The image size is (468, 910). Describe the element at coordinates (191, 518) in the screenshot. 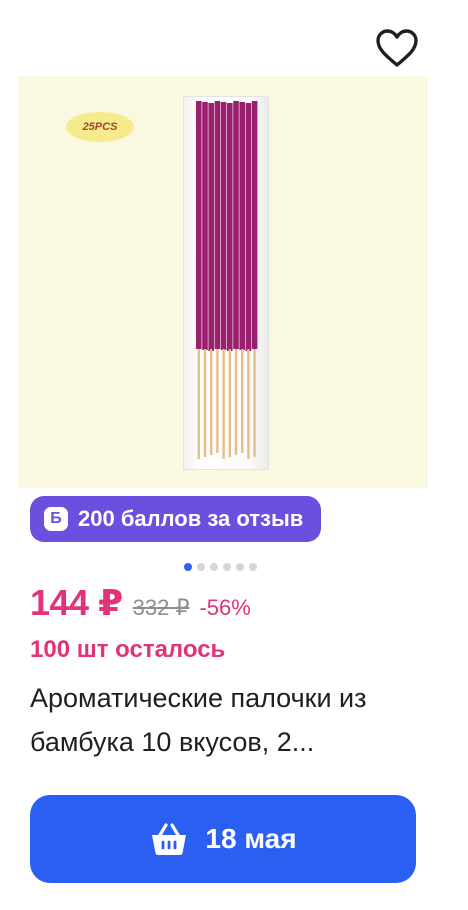

I see `points-badge-text: 200 баллов за отзыв` at that location.